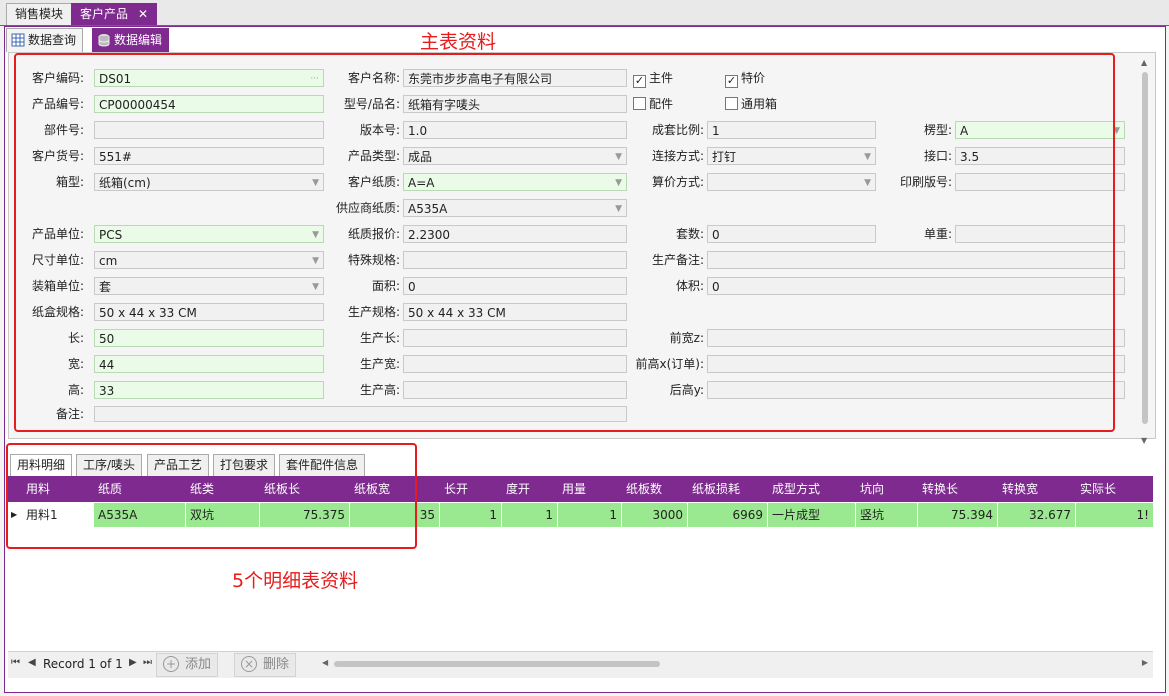  What do you see at coordinates (1114, 489) in the screenshot?
I see `column-header: 实际长` at bounding box center [1114, 489].